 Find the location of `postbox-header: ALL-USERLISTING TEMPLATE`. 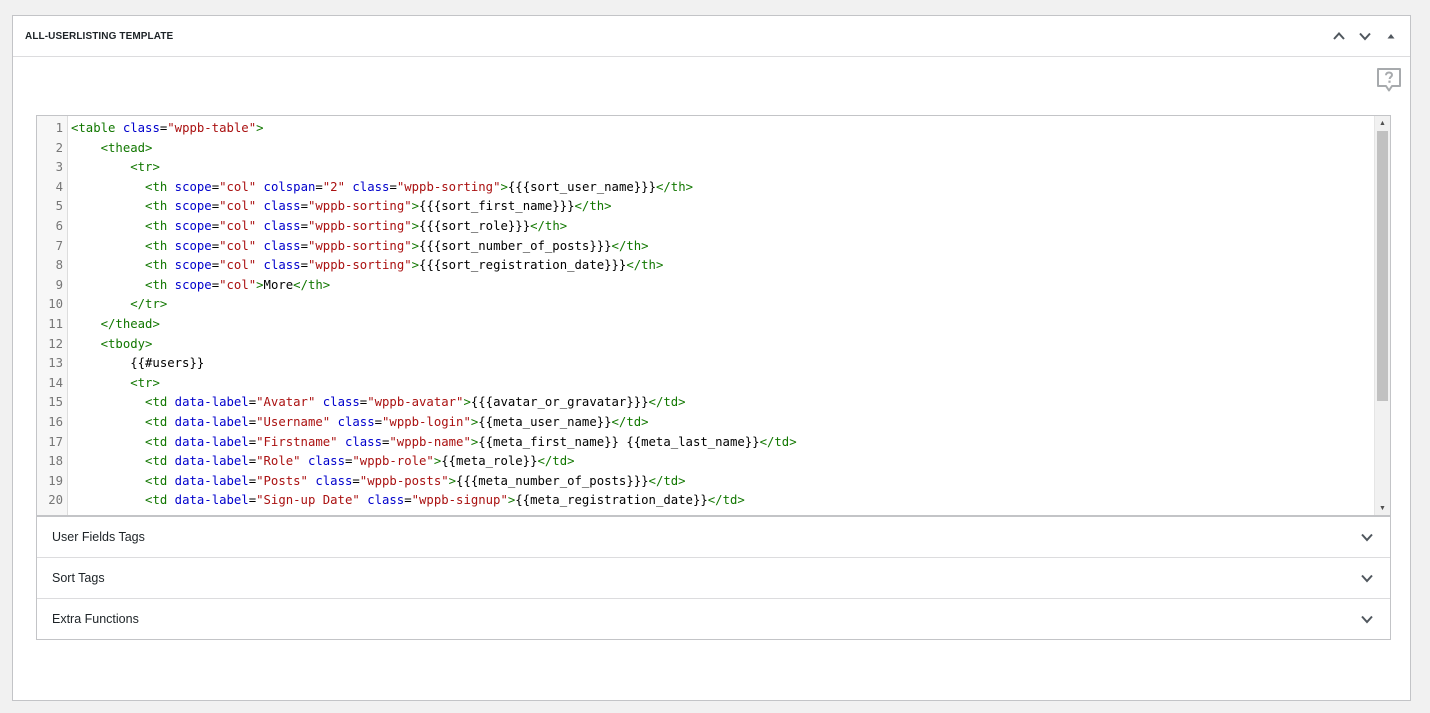

postbox-header: ALL-USERLISTING TEMPLATE is located at coordinates (711, 36).